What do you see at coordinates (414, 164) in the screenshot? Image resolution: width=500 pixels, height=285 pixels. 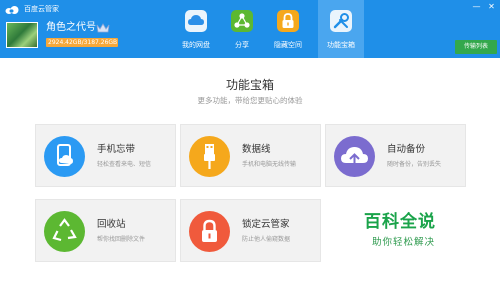 I see `card-desc: 随时备份，告别丢失` at bounding box center [414, 164].